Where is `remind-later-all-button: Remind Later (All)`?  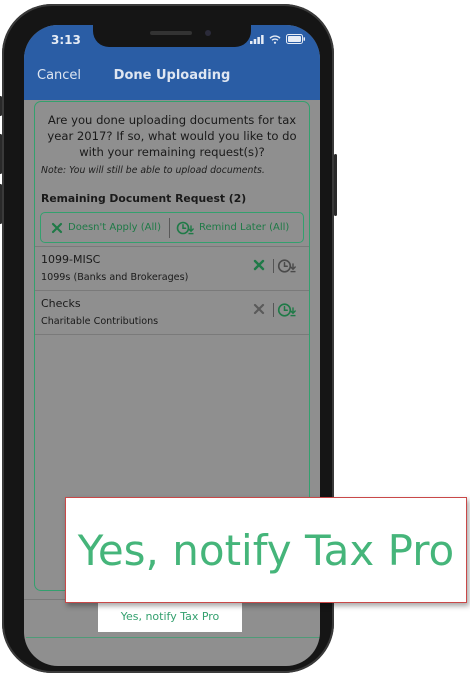
remind-later-all-button: Remind Later (All) is located at coordinates (229, 227).